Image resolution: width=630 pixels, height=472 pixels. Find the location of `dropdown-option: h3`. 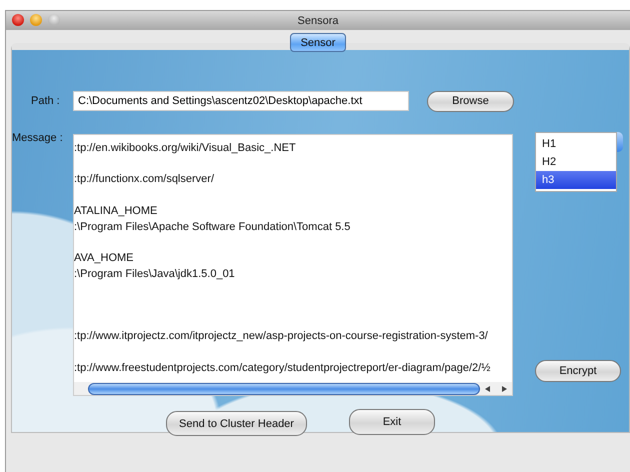

dropdown-option: h3 is located at coordinates (576, 180).